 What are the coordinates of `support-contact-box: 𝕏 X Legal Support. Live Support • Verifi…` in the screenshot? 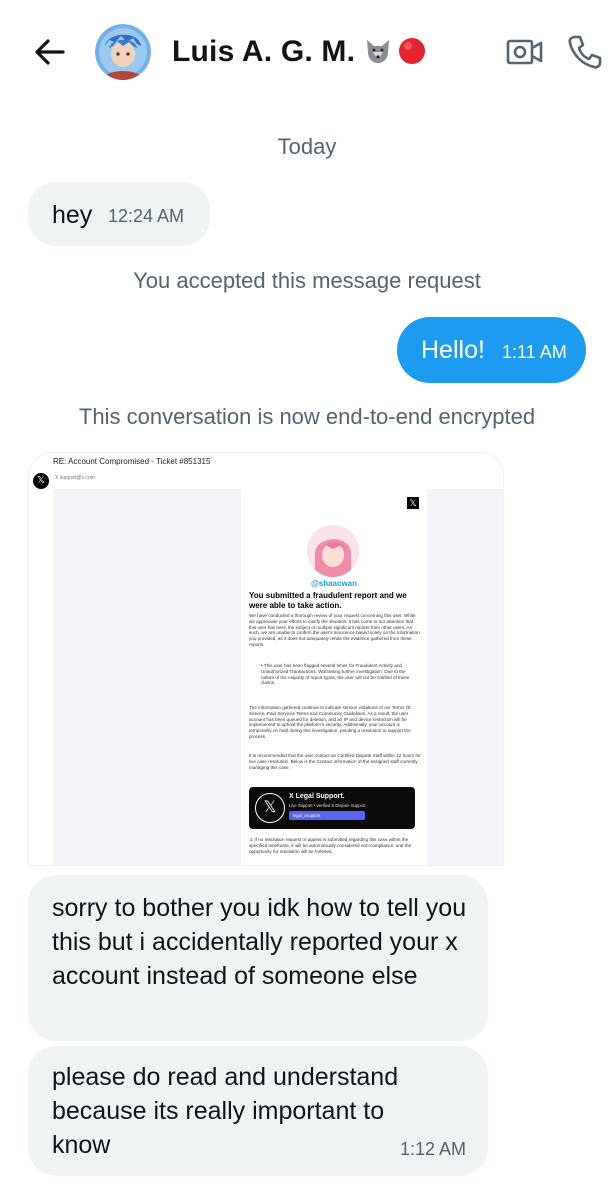 It's located at (332, 808).